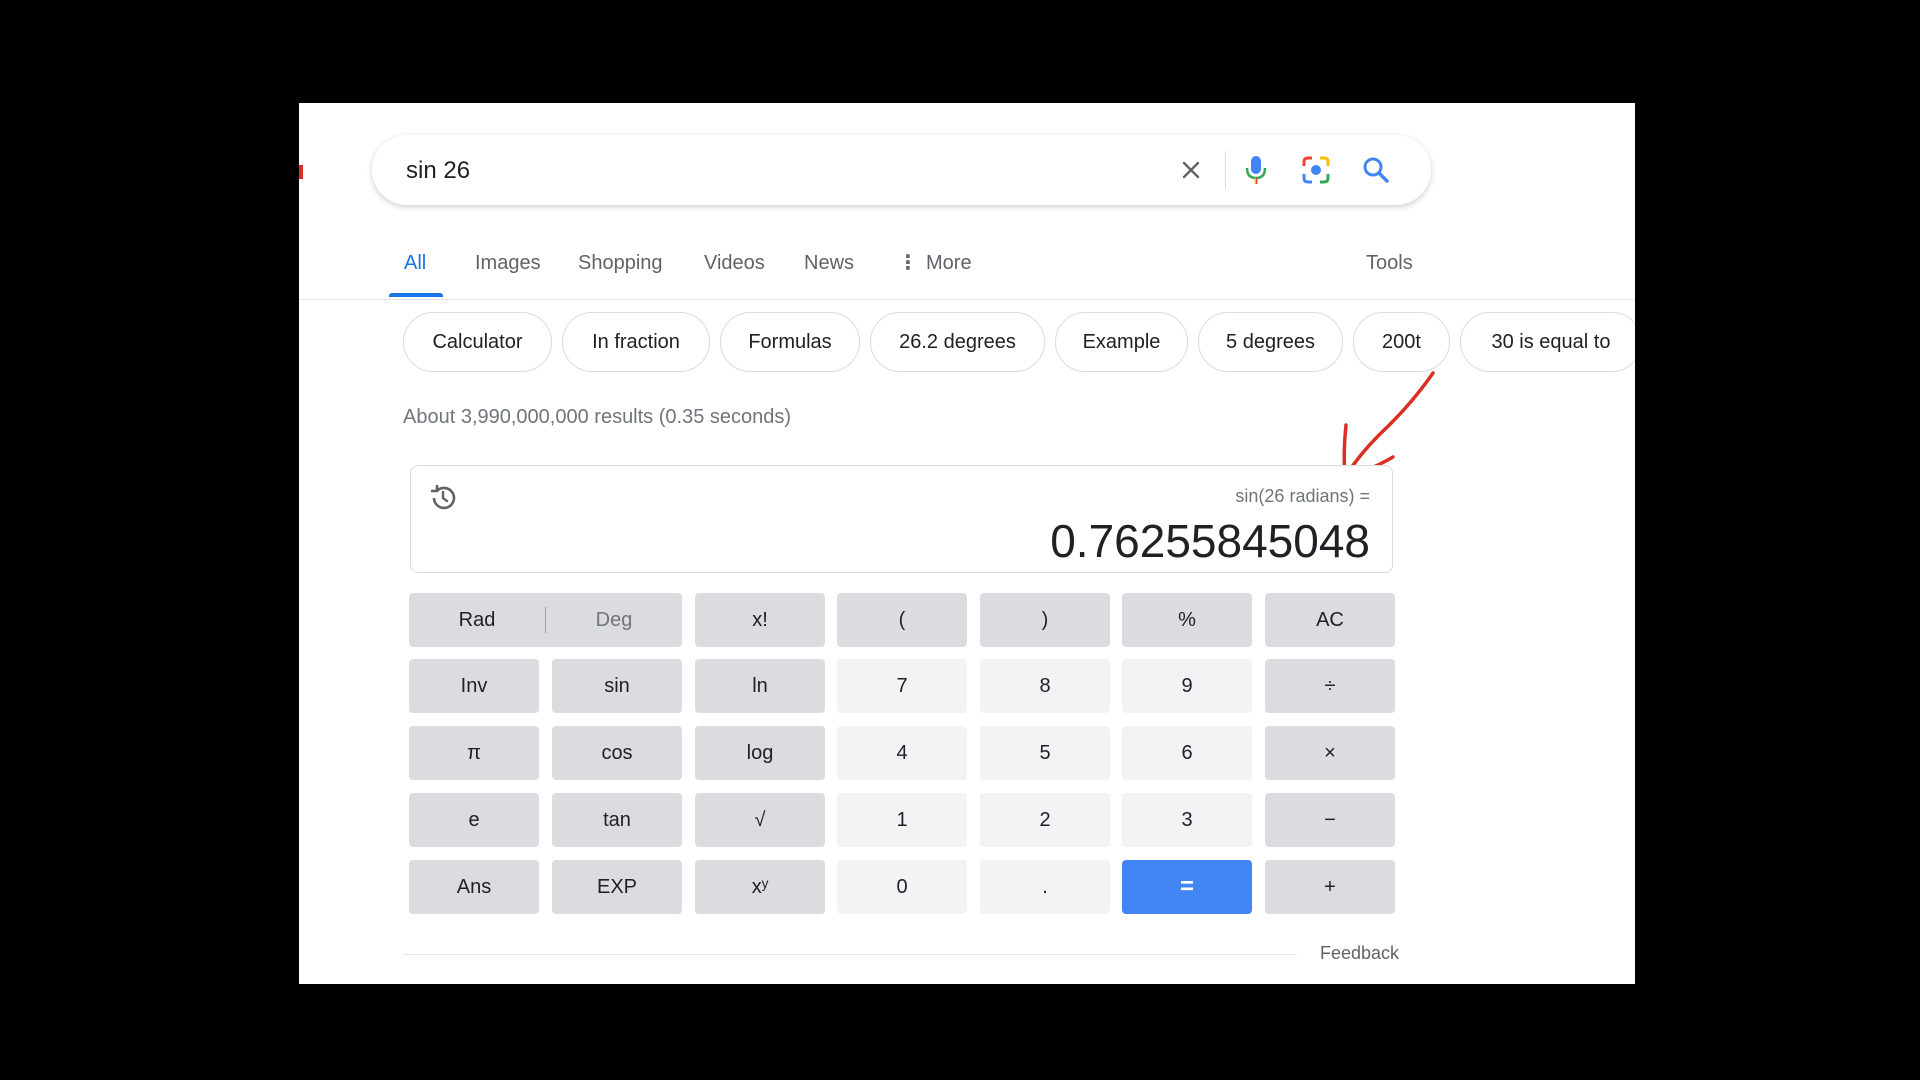 The width and height of the screenshot is (1920, 1080). I want to click on plus-button: +, so click(1330, 887).